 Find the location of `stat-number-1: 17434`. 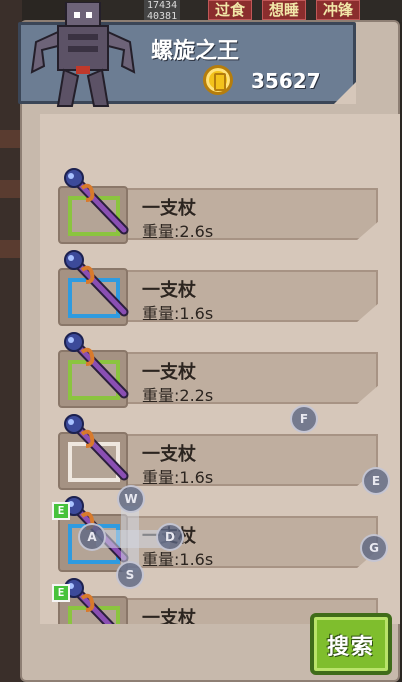

stat-number-1: 17434 is located at coordinates (162, 5).